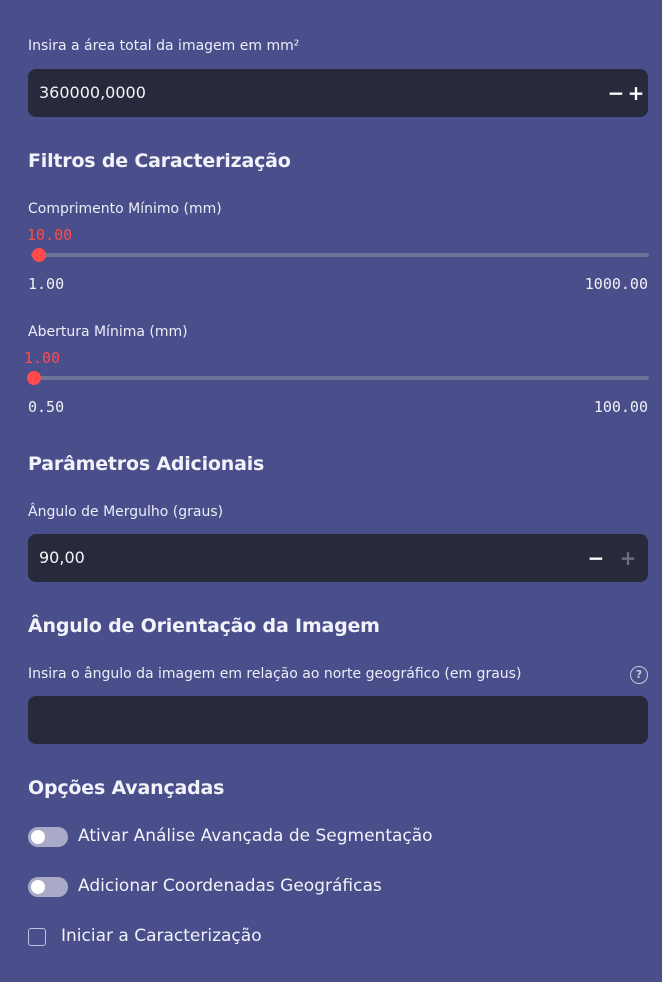 Image resolution: width=662 pixels, height=982 pixels. Describe the element at coordinates (46, 284) in the screenshot. I see `length-slider-min: 1.00` at that location.